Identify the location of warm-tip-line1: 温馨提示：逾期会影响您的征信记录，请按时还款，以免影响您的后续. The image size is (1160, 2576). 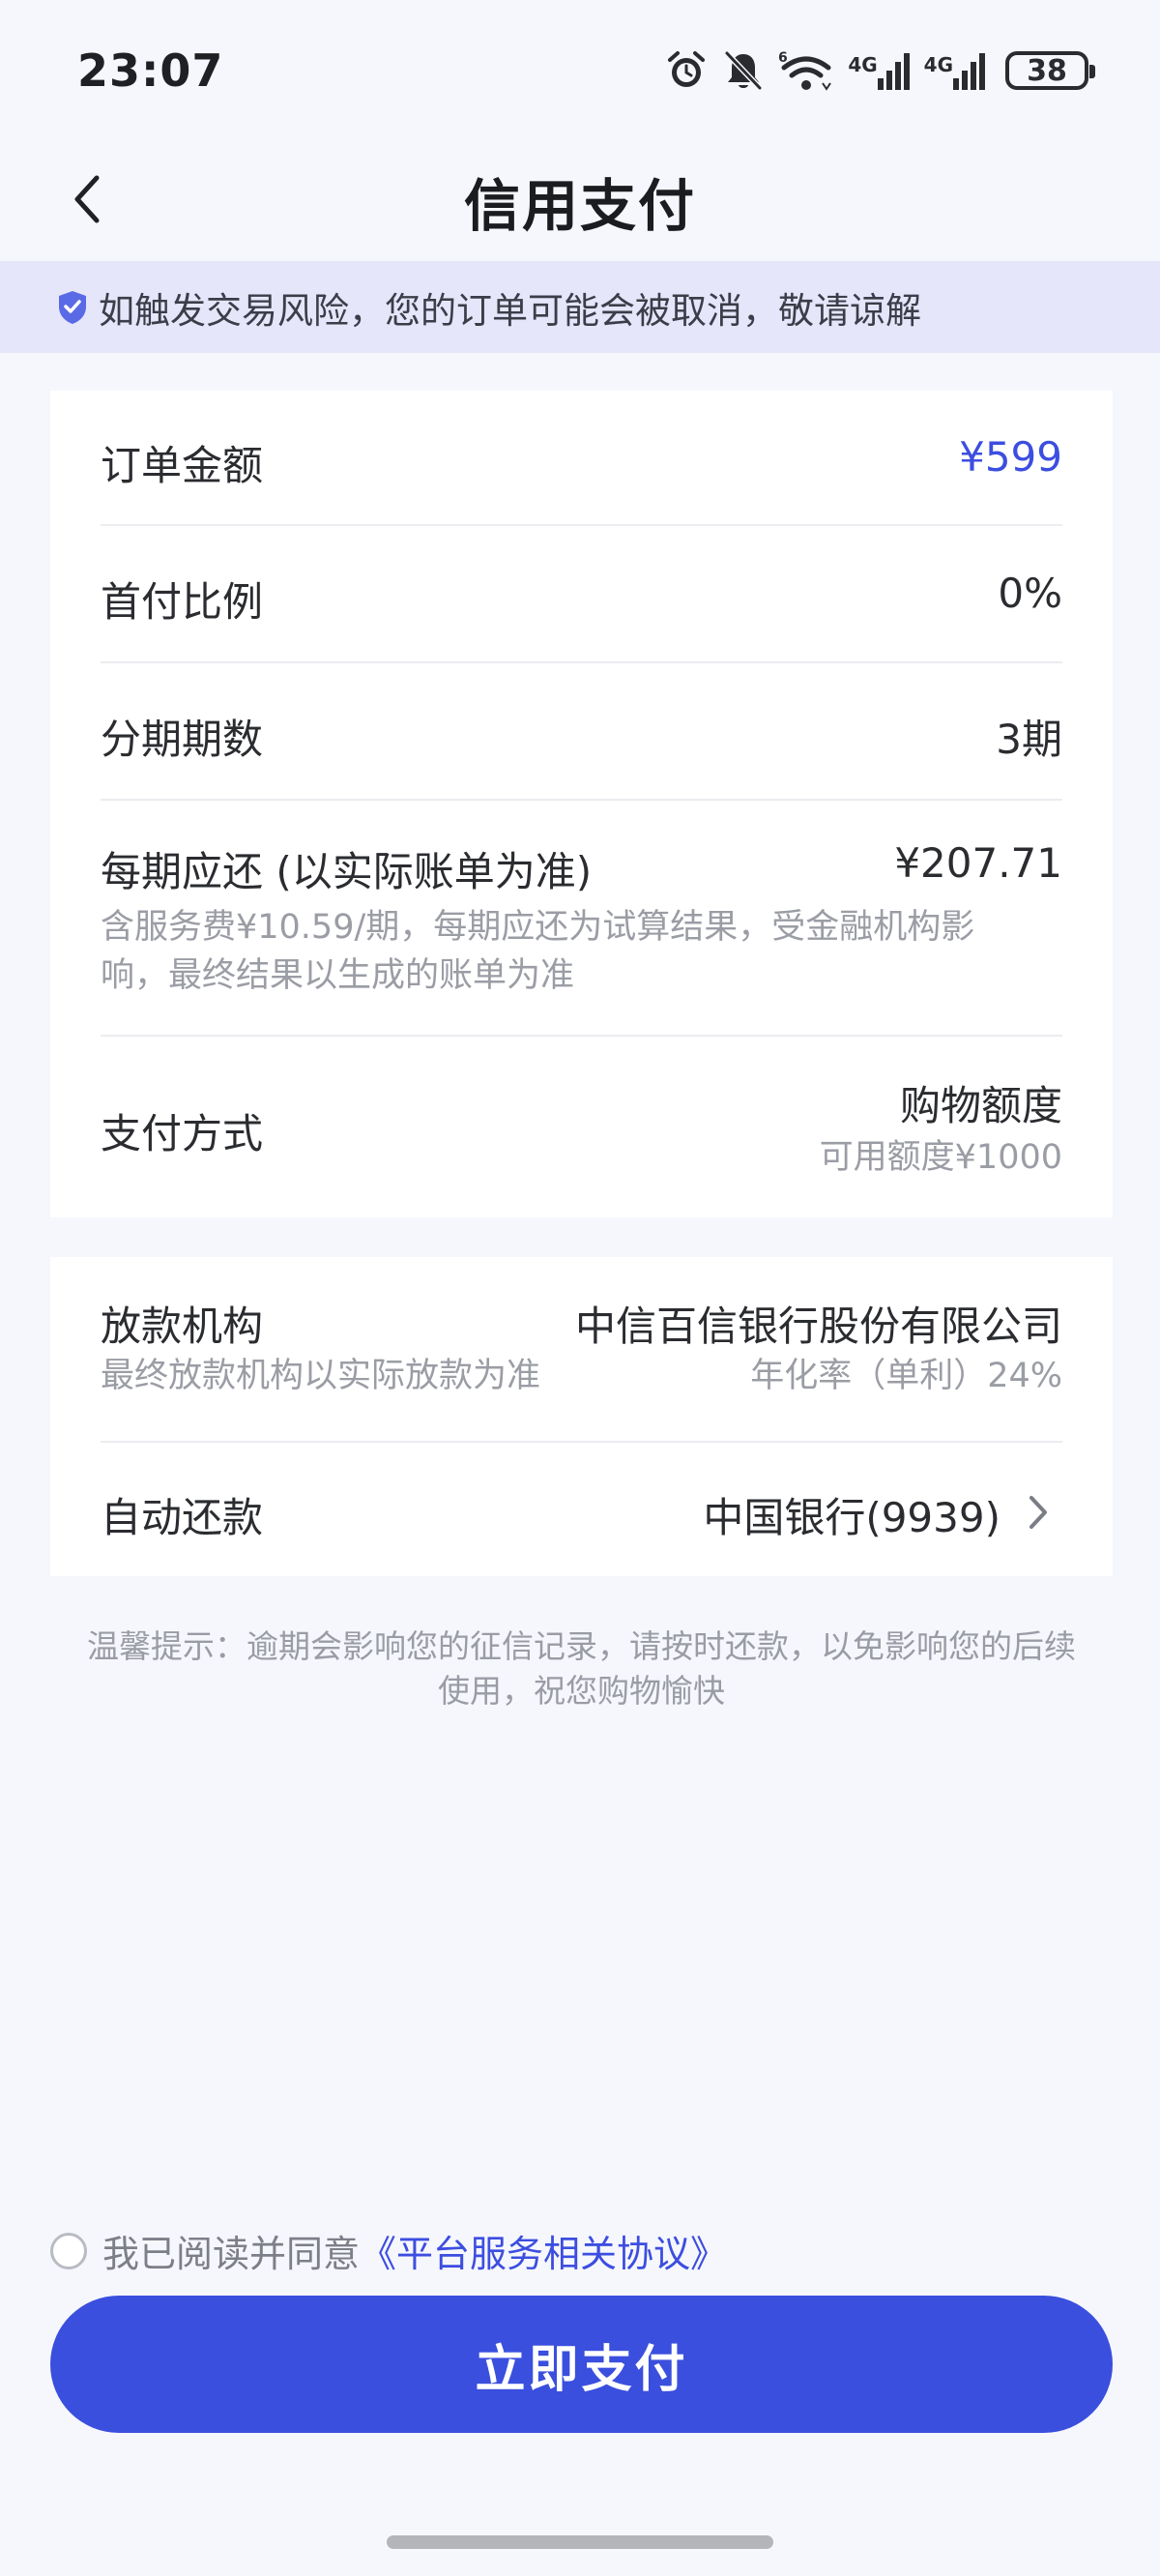
(581, 1646).